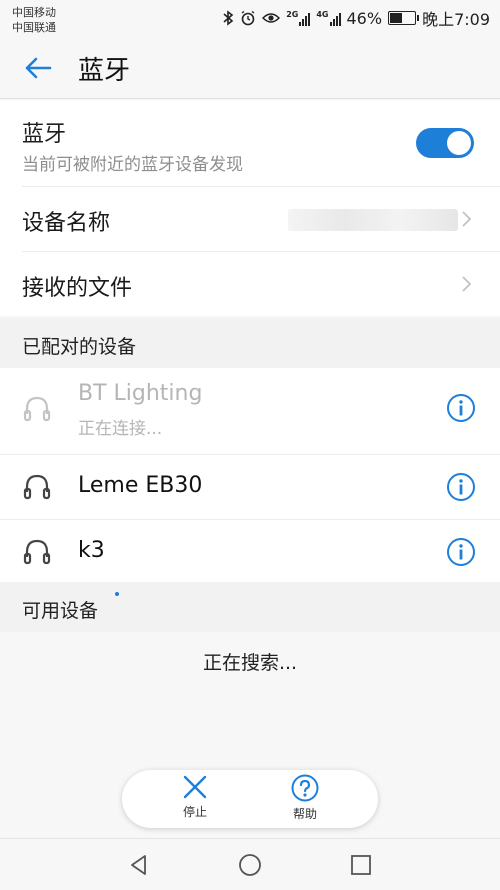 Image resolution: width=500 pixels, height=890 pixels. What do you see at coordinates (139, 865) in the screenshot?
I see `nav-back-icon` at bounding box center [139, 865].